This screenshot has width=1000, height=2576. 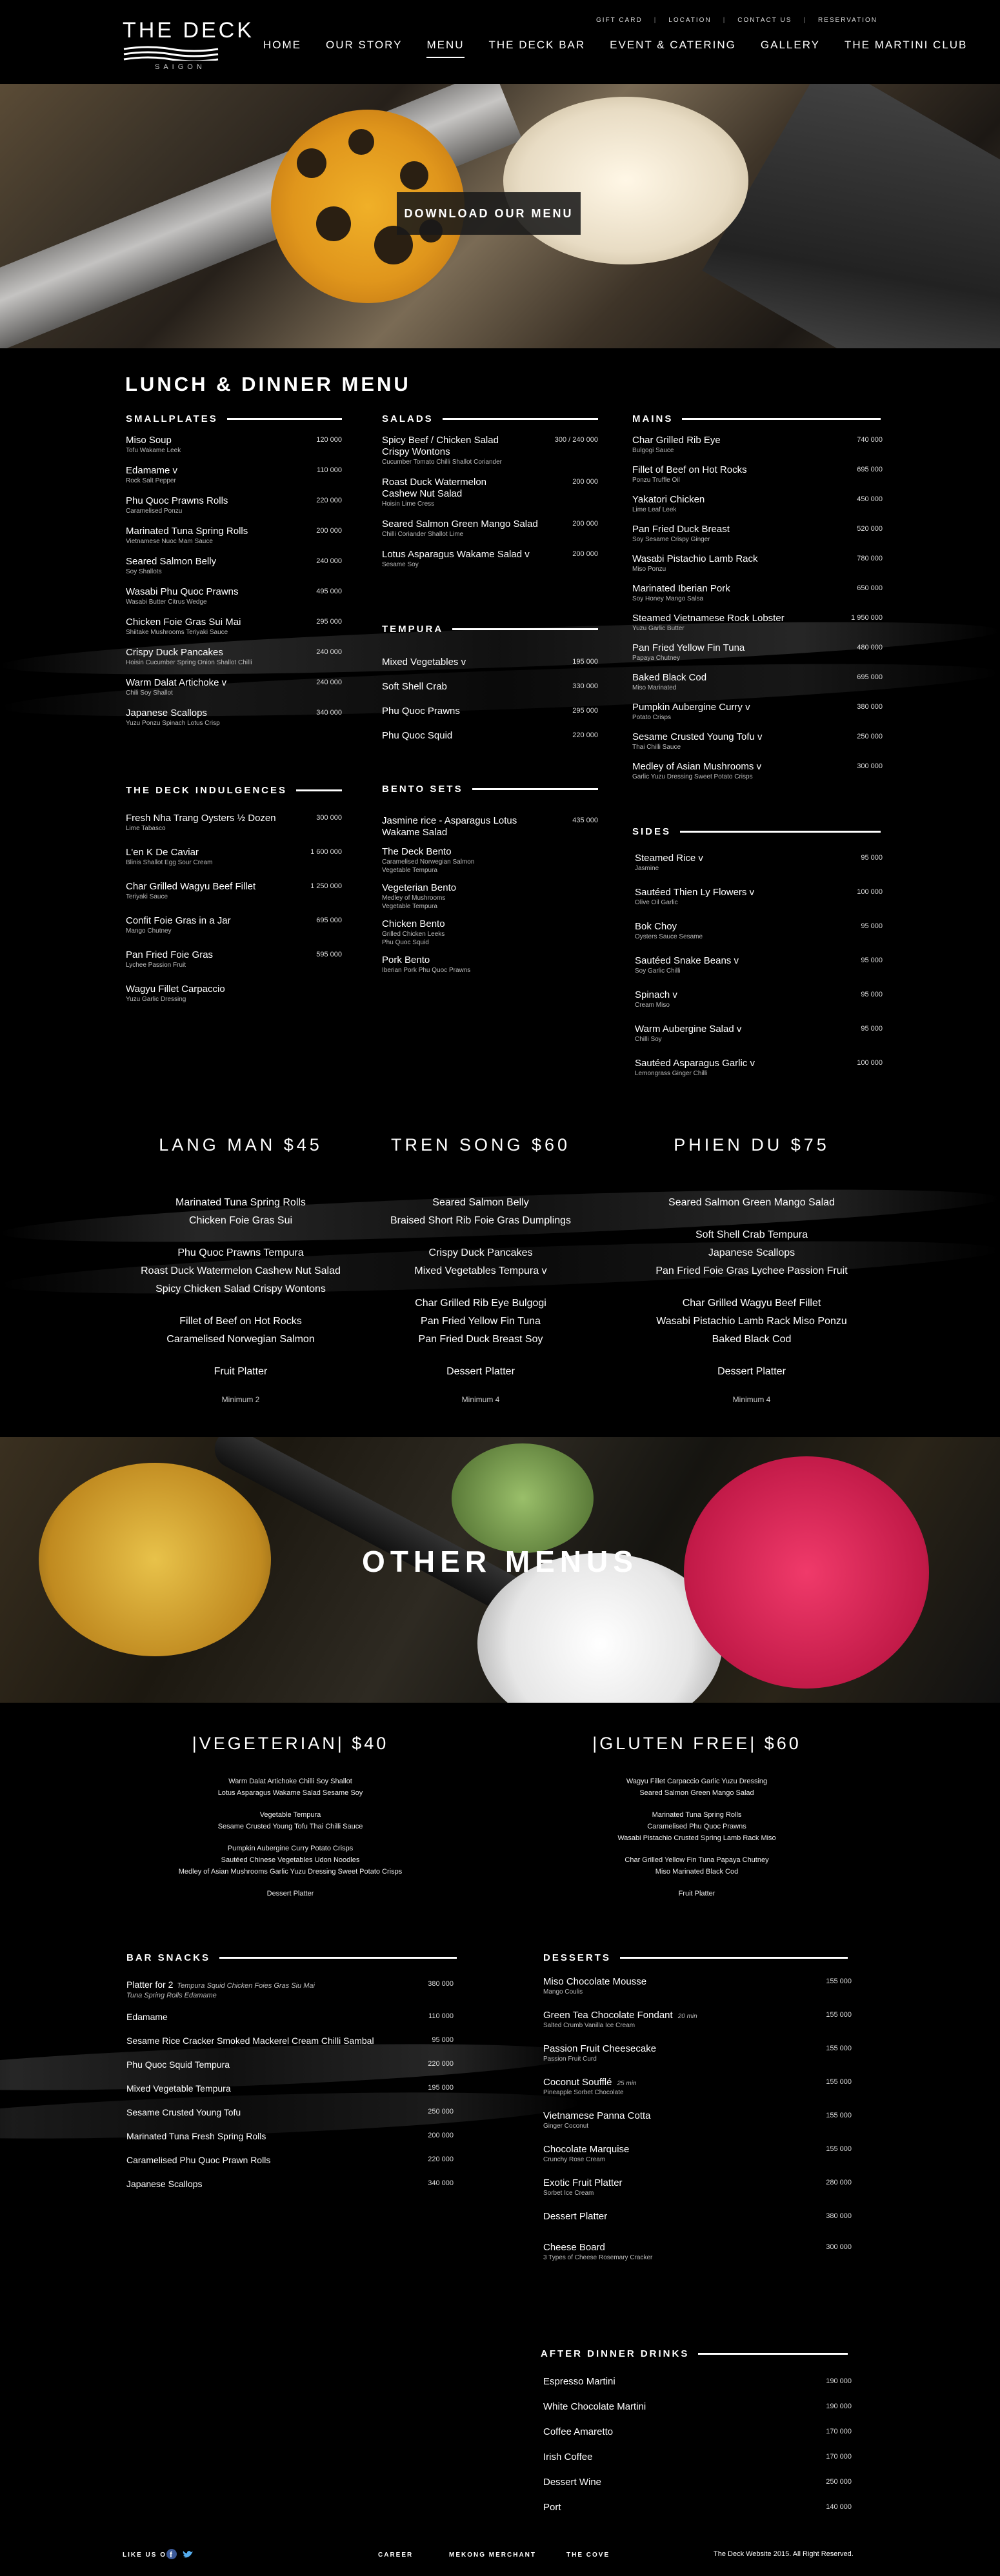 I want to click on item-description: Ponzu Truffle Oil, so click(x=656, y=480).